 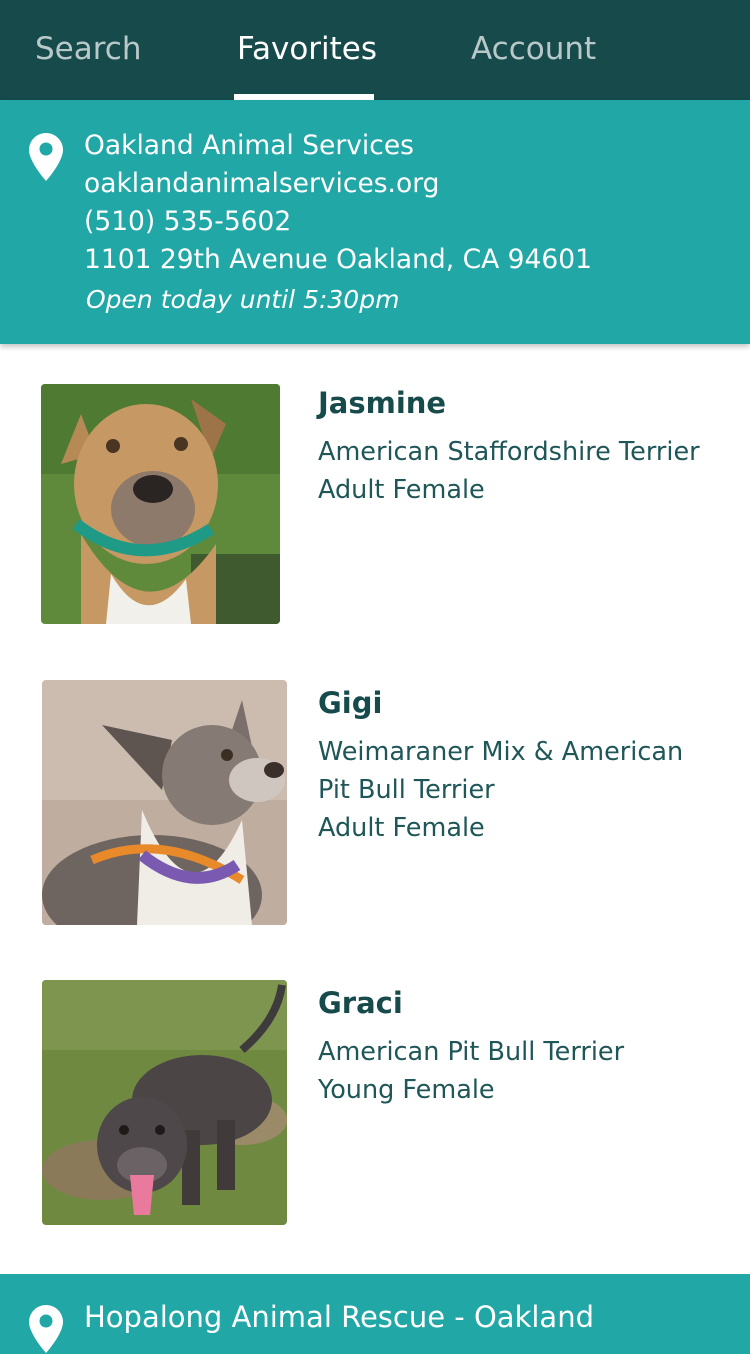 What do you see at coordinates (307, 50) in the screenshot?
I see `tab-favorites: Favorites` at bounding box center [307, 50].